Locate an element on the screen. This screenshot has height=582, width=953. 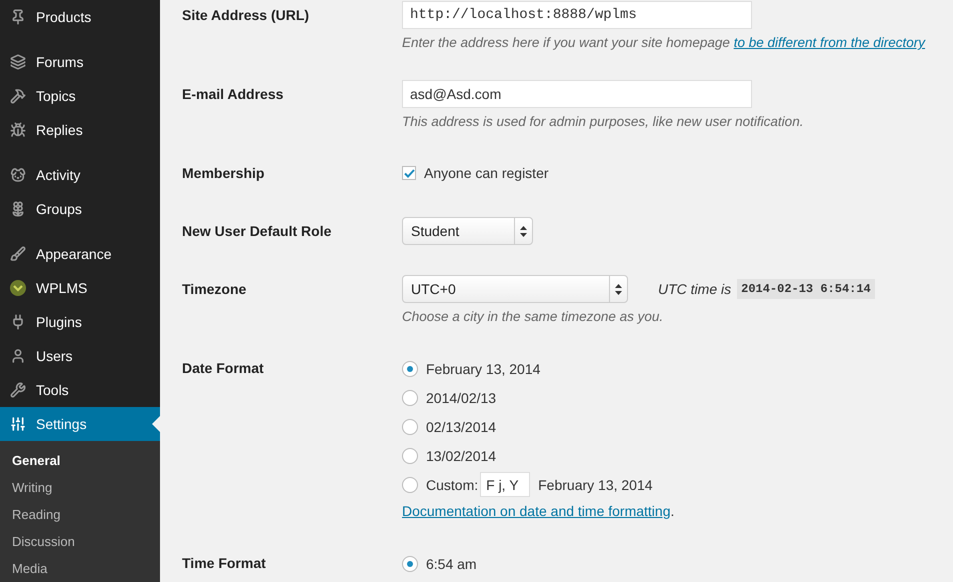
field-label: Timezone is located at coordinates (215, 289).